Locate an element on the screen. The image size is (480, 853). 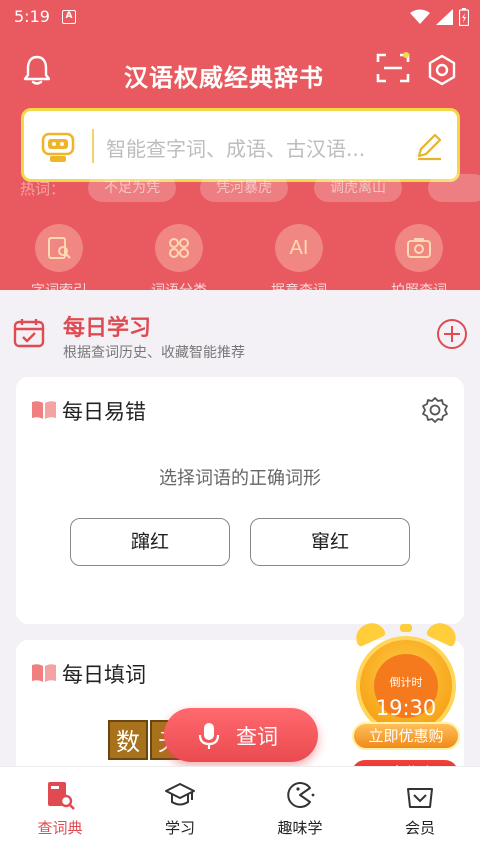
category-icon is located at coordinates (179, 248).